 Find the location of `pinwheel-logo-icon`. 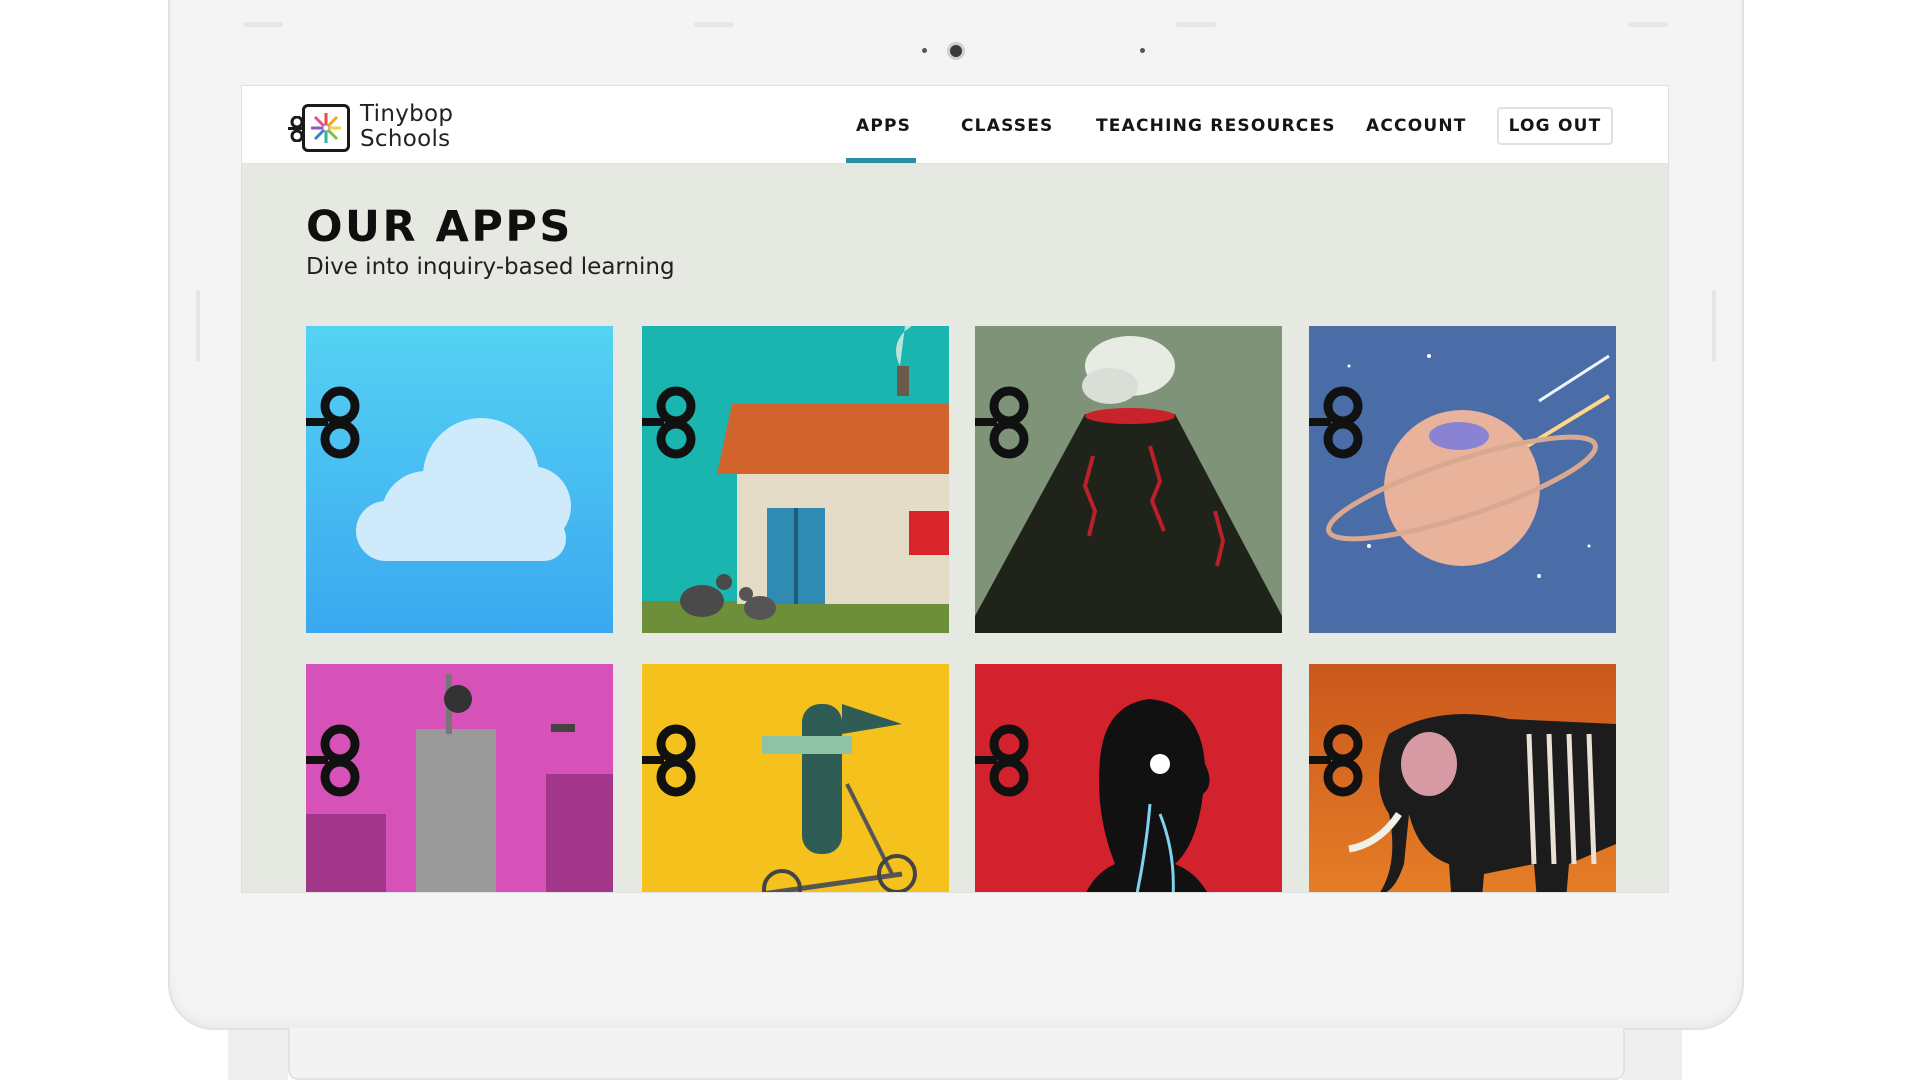

pinwheel-logo-icon is located at coordinates (326, 128).